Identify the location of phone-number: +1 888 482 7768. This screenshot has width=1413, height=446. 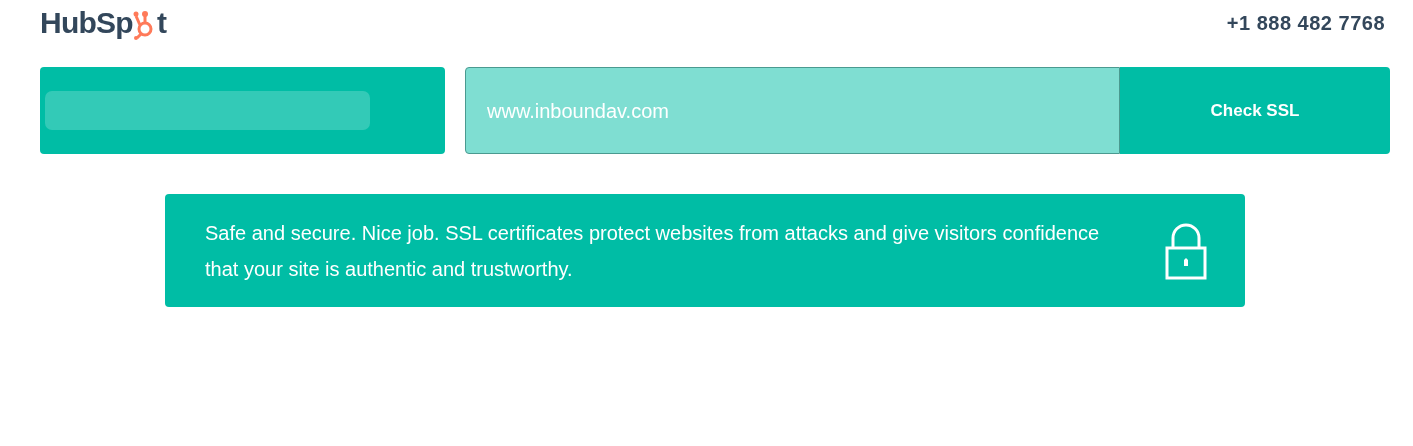
(1305, 23).